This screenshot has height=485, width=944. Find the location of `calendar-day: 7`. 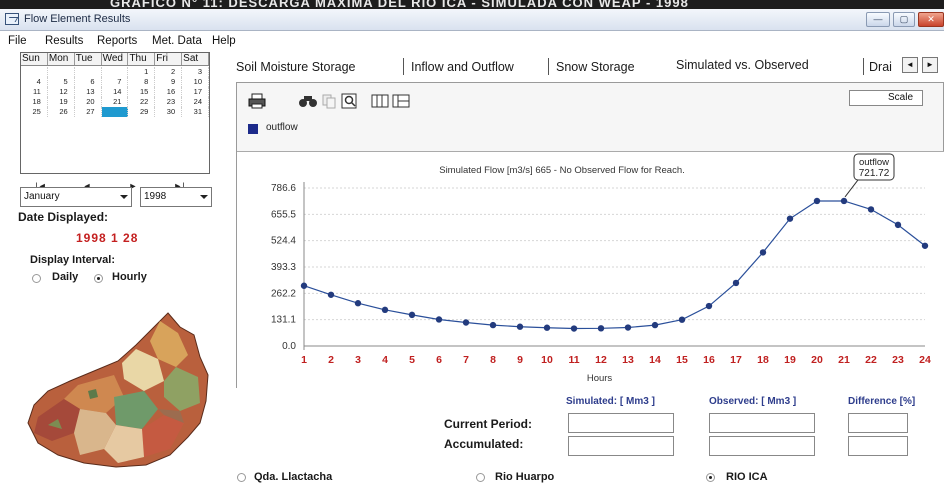

calendar-day: 7 is located at coordinates (115, 82).